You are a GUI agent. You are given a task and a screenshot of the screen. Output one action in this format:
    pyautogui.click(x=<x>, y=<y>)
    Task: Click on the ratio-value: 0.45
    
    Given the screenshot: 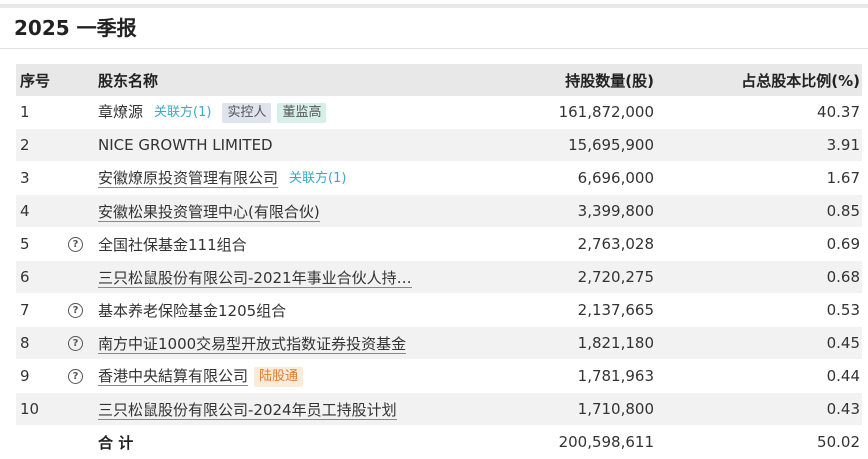 What is the action you would take?
    pyautogui.click(x=759, y=343)
    